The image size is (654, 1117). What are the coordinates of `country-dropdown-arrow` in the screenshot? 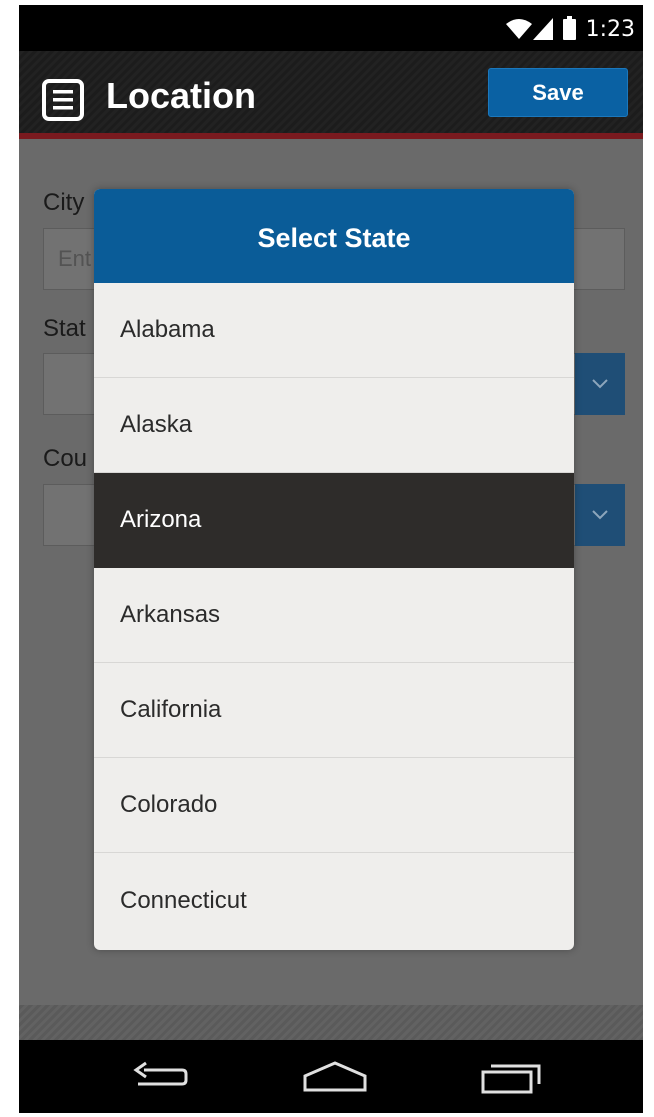 It's located at (600, 515).